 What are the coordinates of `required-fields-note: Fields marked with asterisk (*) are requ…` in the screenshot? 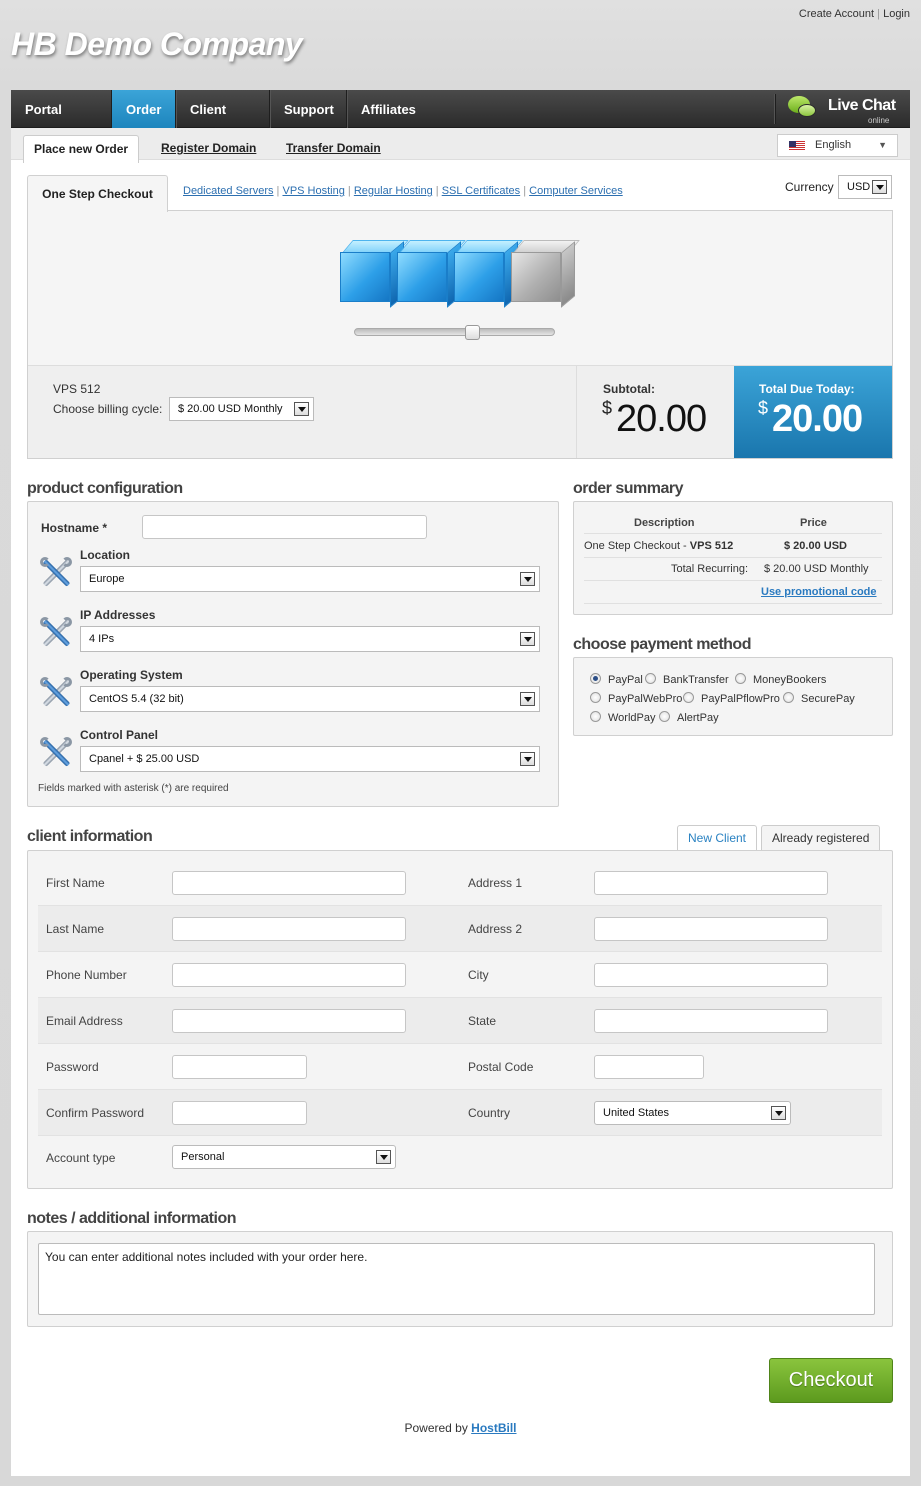 It's located at (133, 788).